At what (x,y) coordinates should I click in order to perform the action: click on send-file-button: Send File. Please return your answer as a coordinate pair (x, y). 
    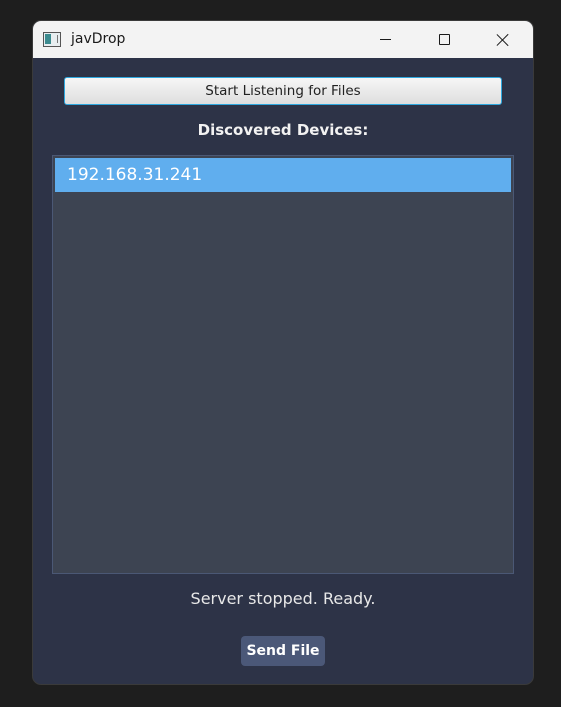
    Looking at the image, I should click on (283, 651).